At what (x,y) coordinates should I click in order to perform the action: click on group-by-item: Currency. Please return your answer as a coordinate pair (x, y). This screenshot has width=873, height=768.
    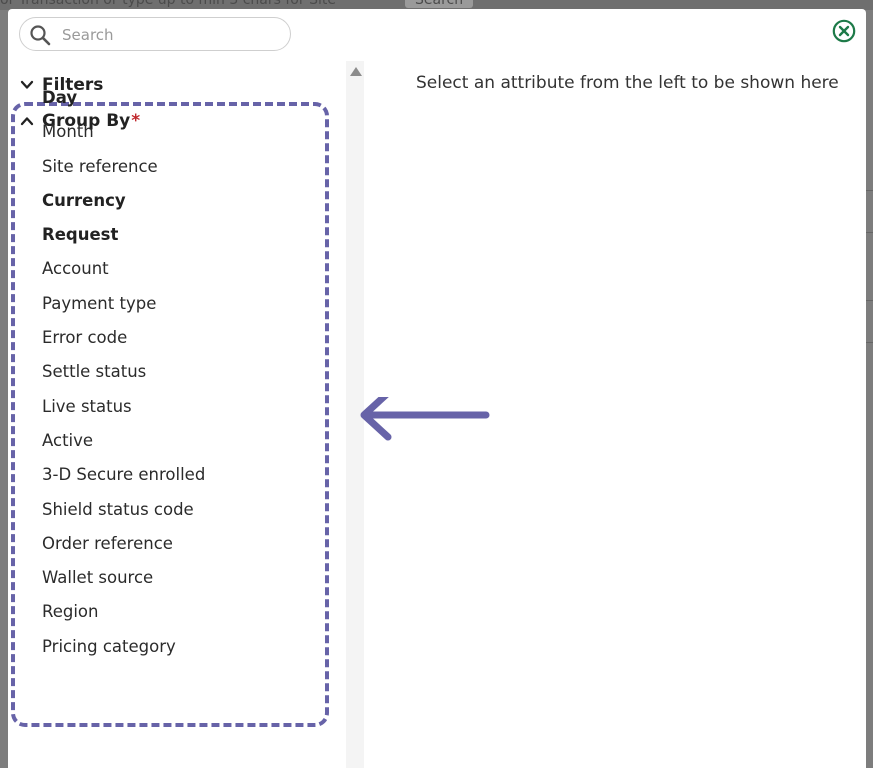
    Looking at the image, I should click on (123, 207).